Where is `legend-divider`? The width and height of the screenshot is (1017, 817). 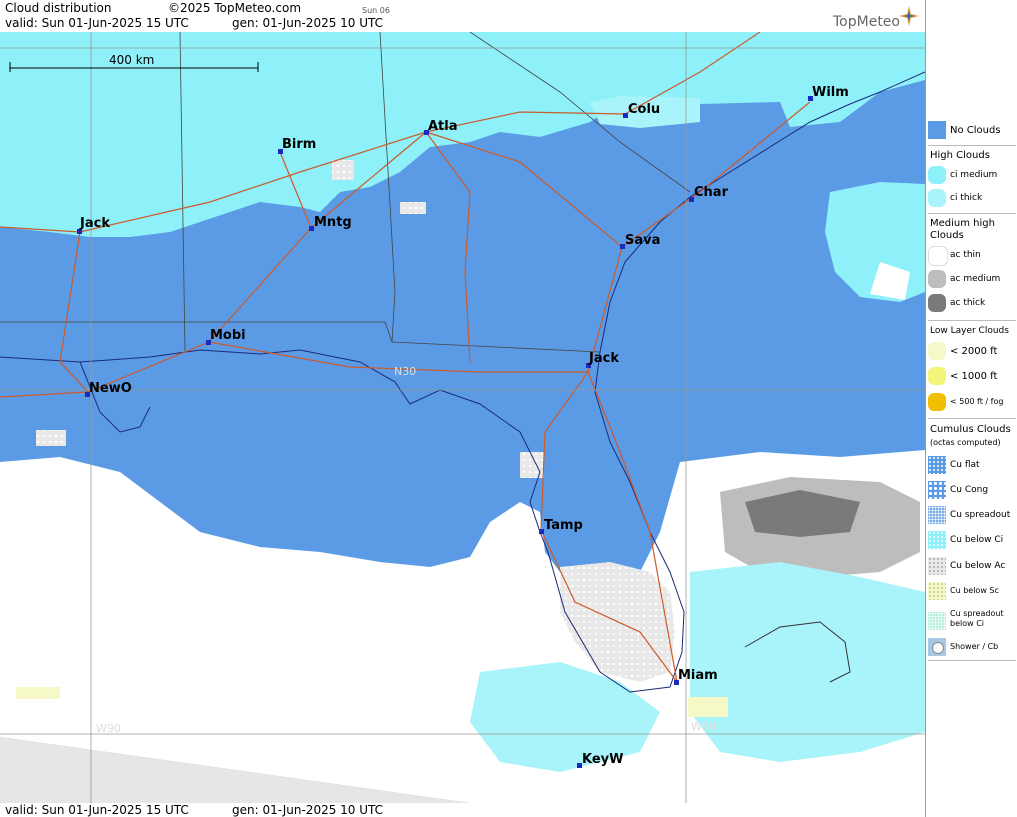 legend-divider is located at coordinates (972, 145).